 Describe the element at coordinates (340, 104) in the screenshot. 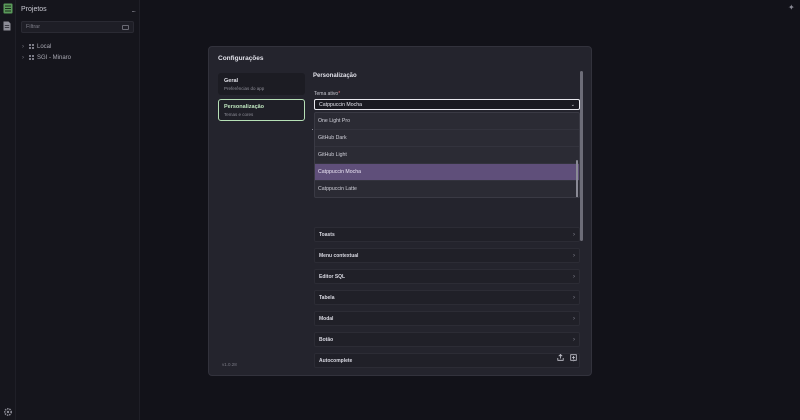

I see `theme-select-value: Catppuccin Mocha` at that location.